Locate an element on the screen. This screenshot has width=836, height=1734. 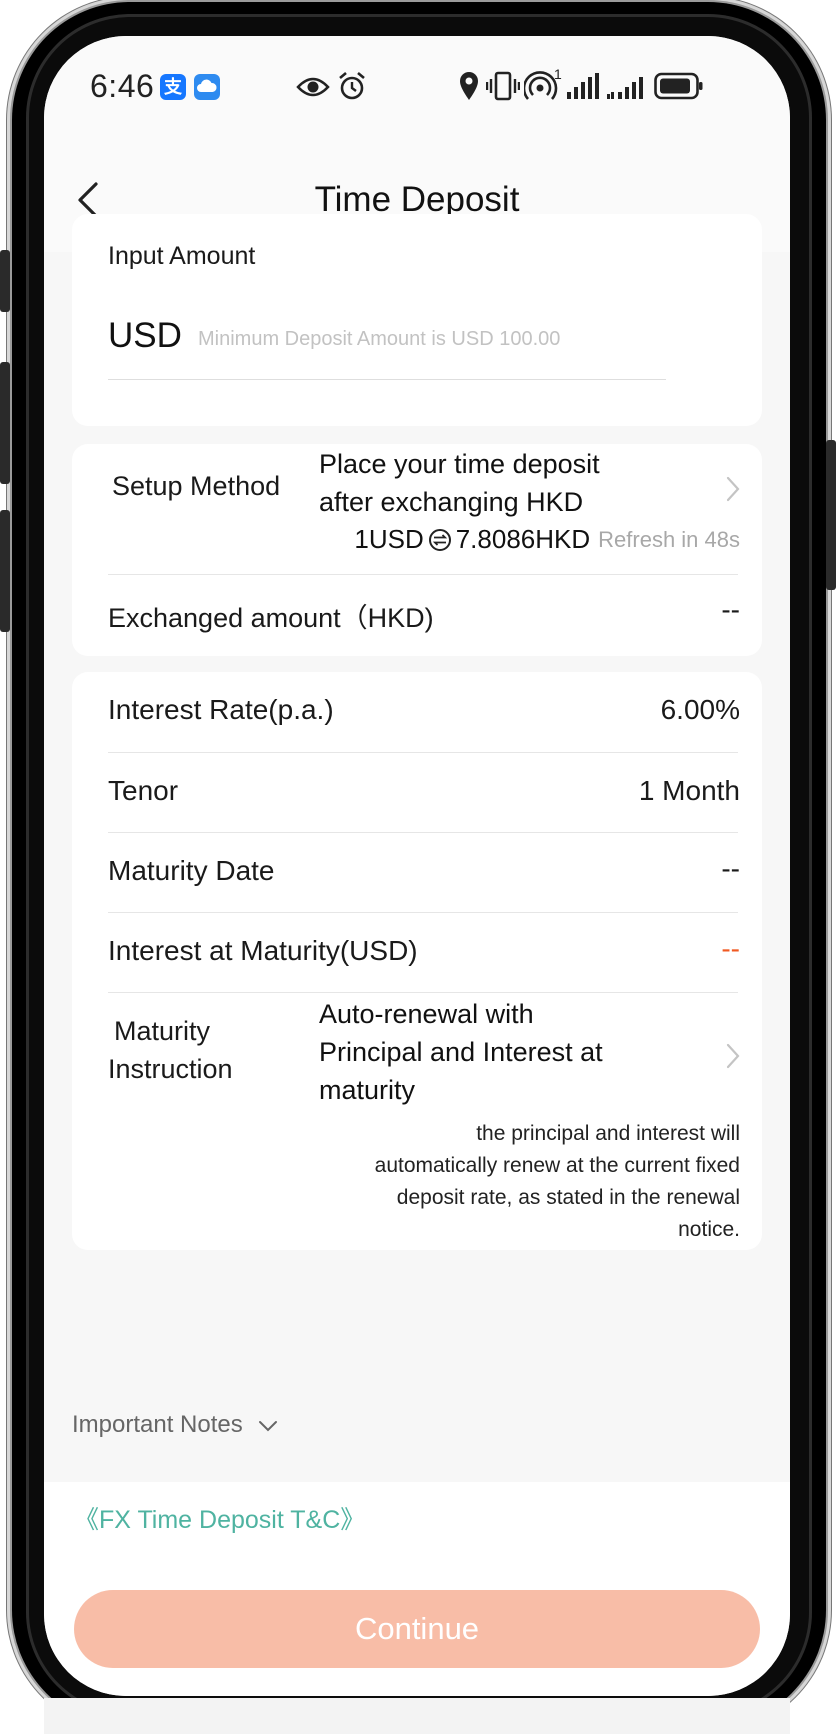
important-notes-toggle: Important Notes is located at coordinates (175, 1425).